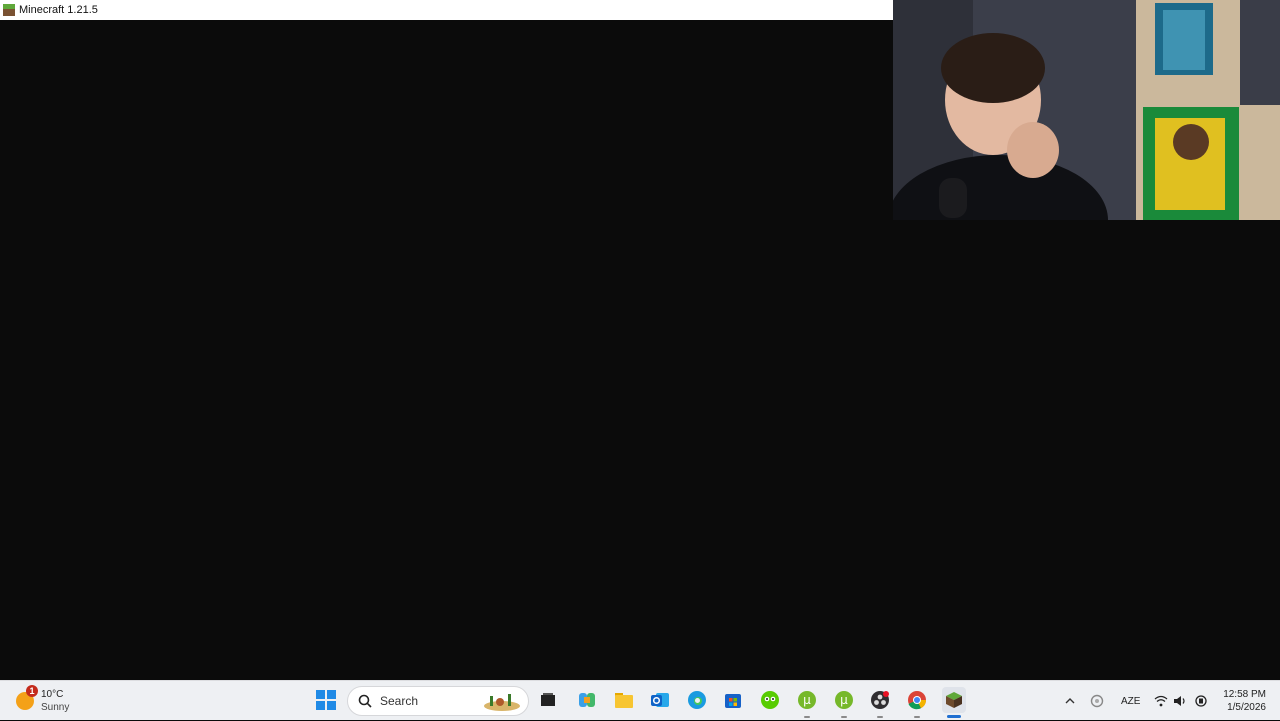  What do you see at coordinates (58, 10) in the screenshot?
I see `window-title: Minecraft 1.21.5` at bounding box center [58, 10].